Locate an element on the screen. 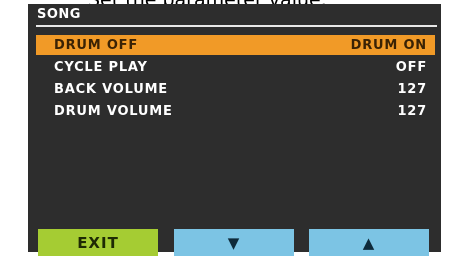  menu-row-back-volume: BACK VOLUME 127 is located at coordinates (232, 89).